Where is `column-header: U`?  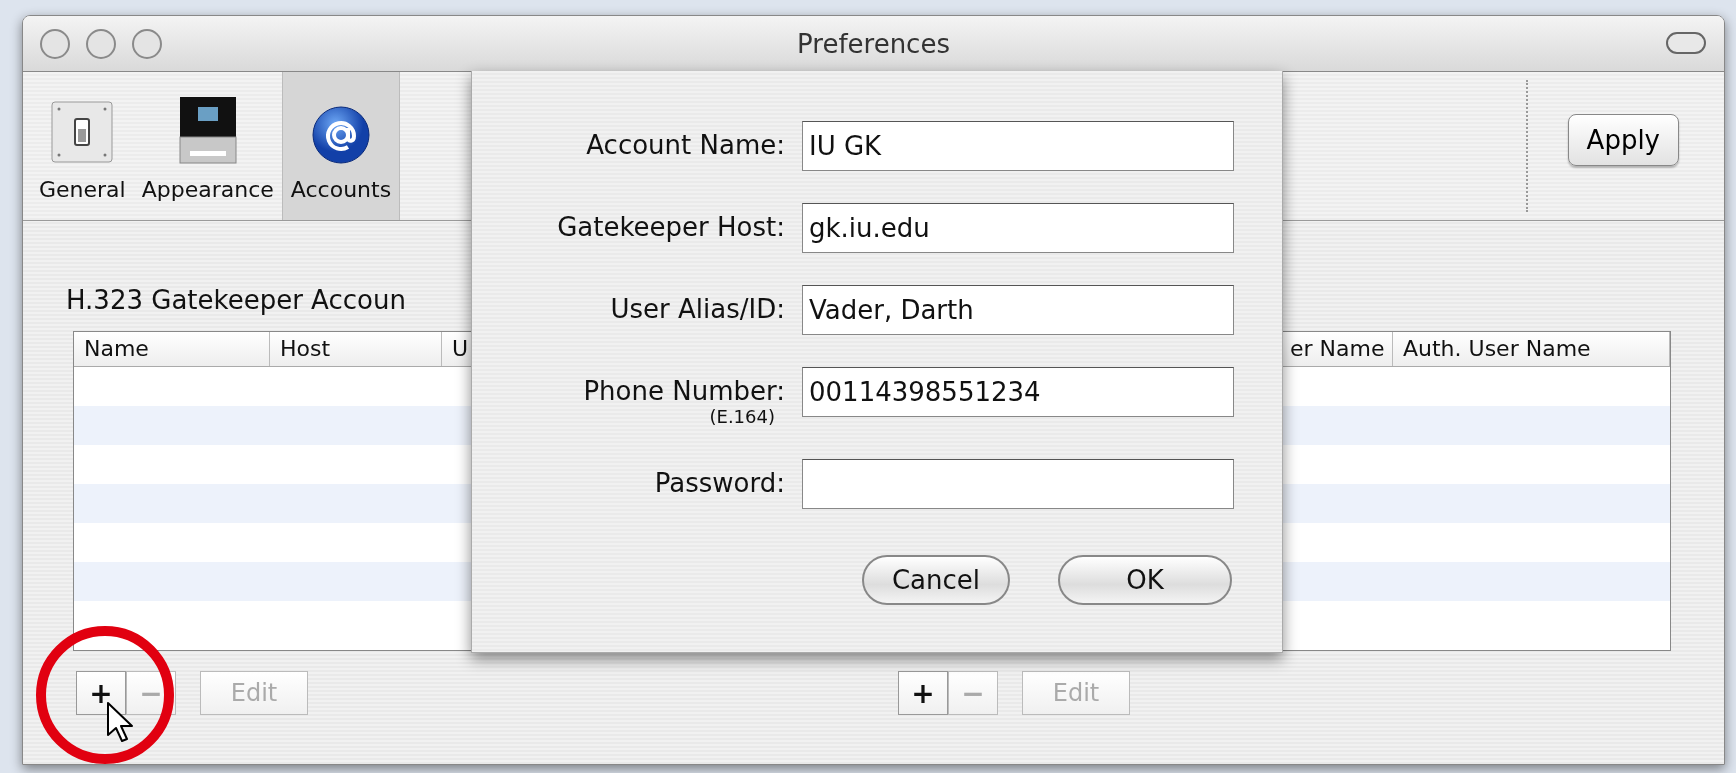 column-header: U is located at coordinates (455, 349).